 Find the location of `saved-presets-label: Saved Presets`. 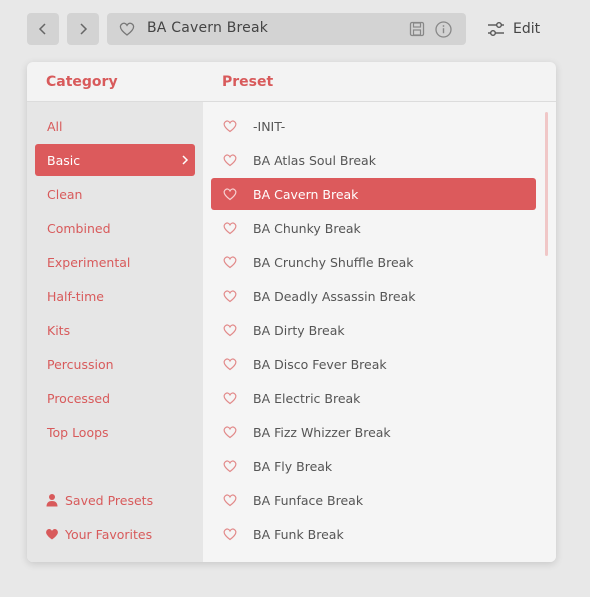

saved-presets-label: Saved Presets is located at coordinates (109, 500).